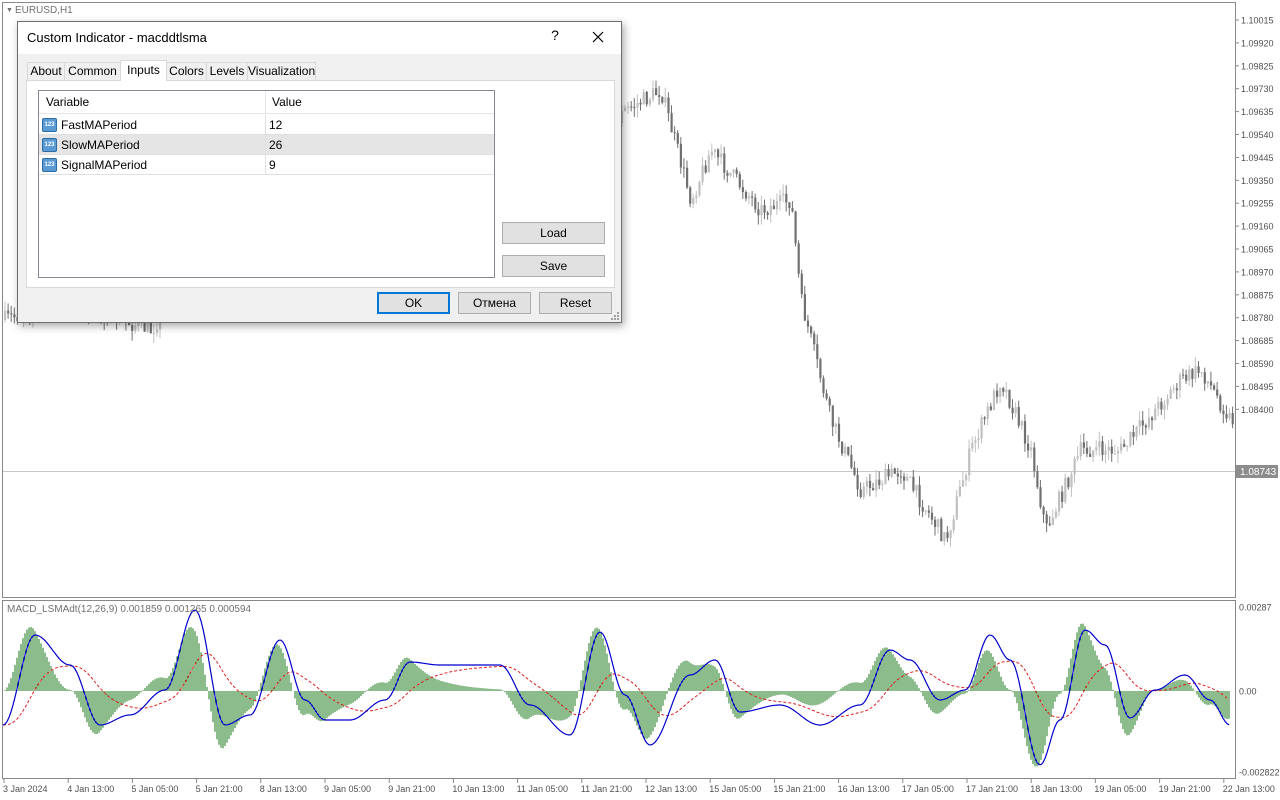 This screenshot has width=1280, height=800. I want to click on tab-levels: Levels, so click(227, 71).